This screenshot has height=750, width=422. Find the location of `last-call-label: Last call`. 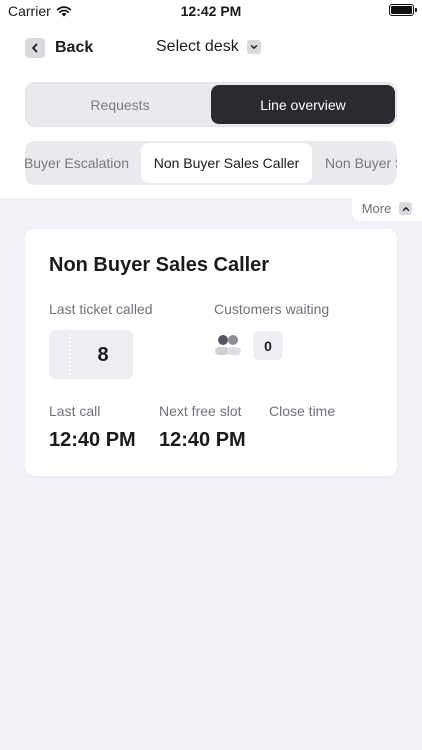

last-call-label: Last call is located at coordinates (75, 411).